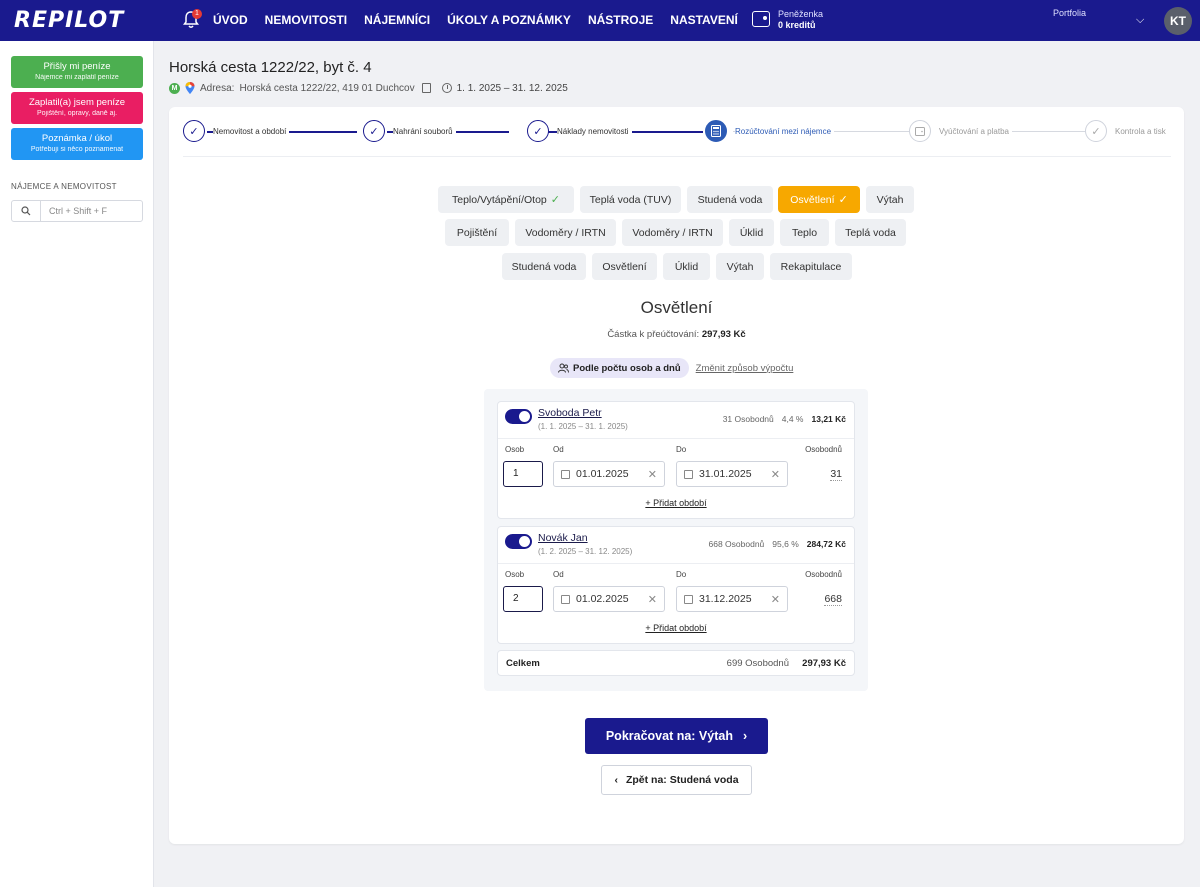  I want to click on tab-uklid-2: Úklid, so click(686, 266).